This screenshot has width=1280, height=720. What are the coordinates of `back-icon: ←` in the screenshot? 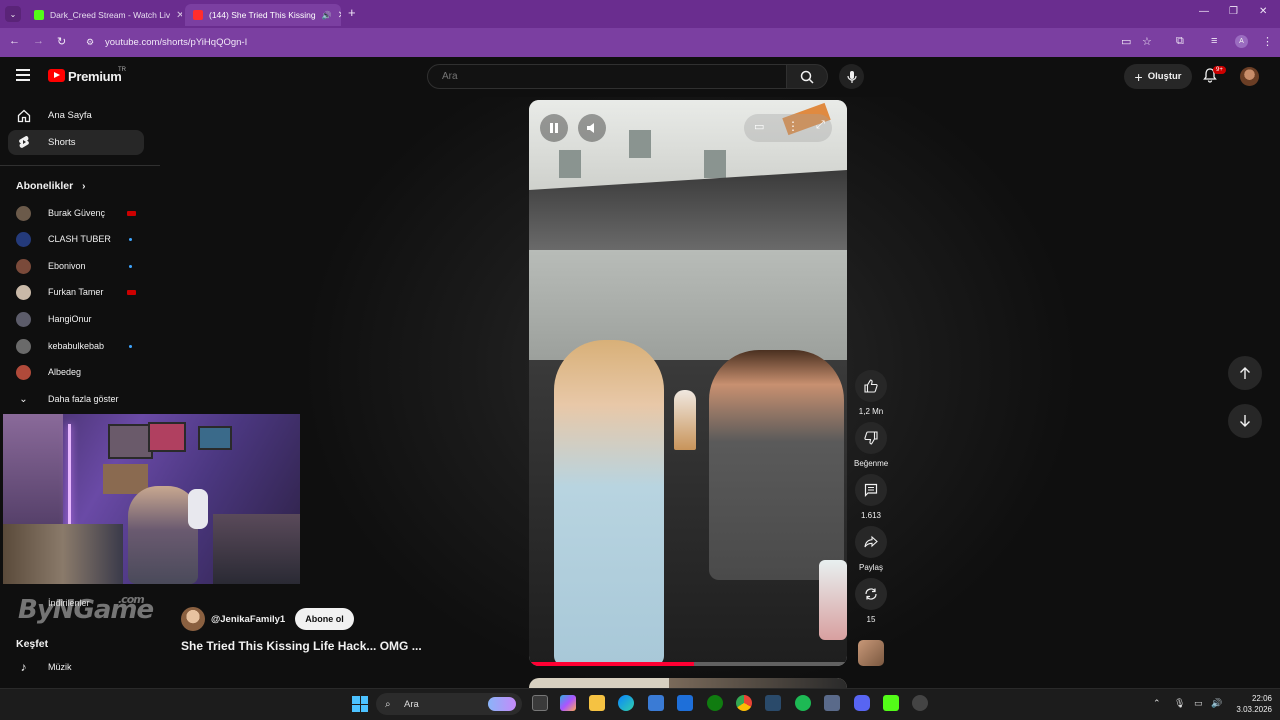 It's located at (14, 41).